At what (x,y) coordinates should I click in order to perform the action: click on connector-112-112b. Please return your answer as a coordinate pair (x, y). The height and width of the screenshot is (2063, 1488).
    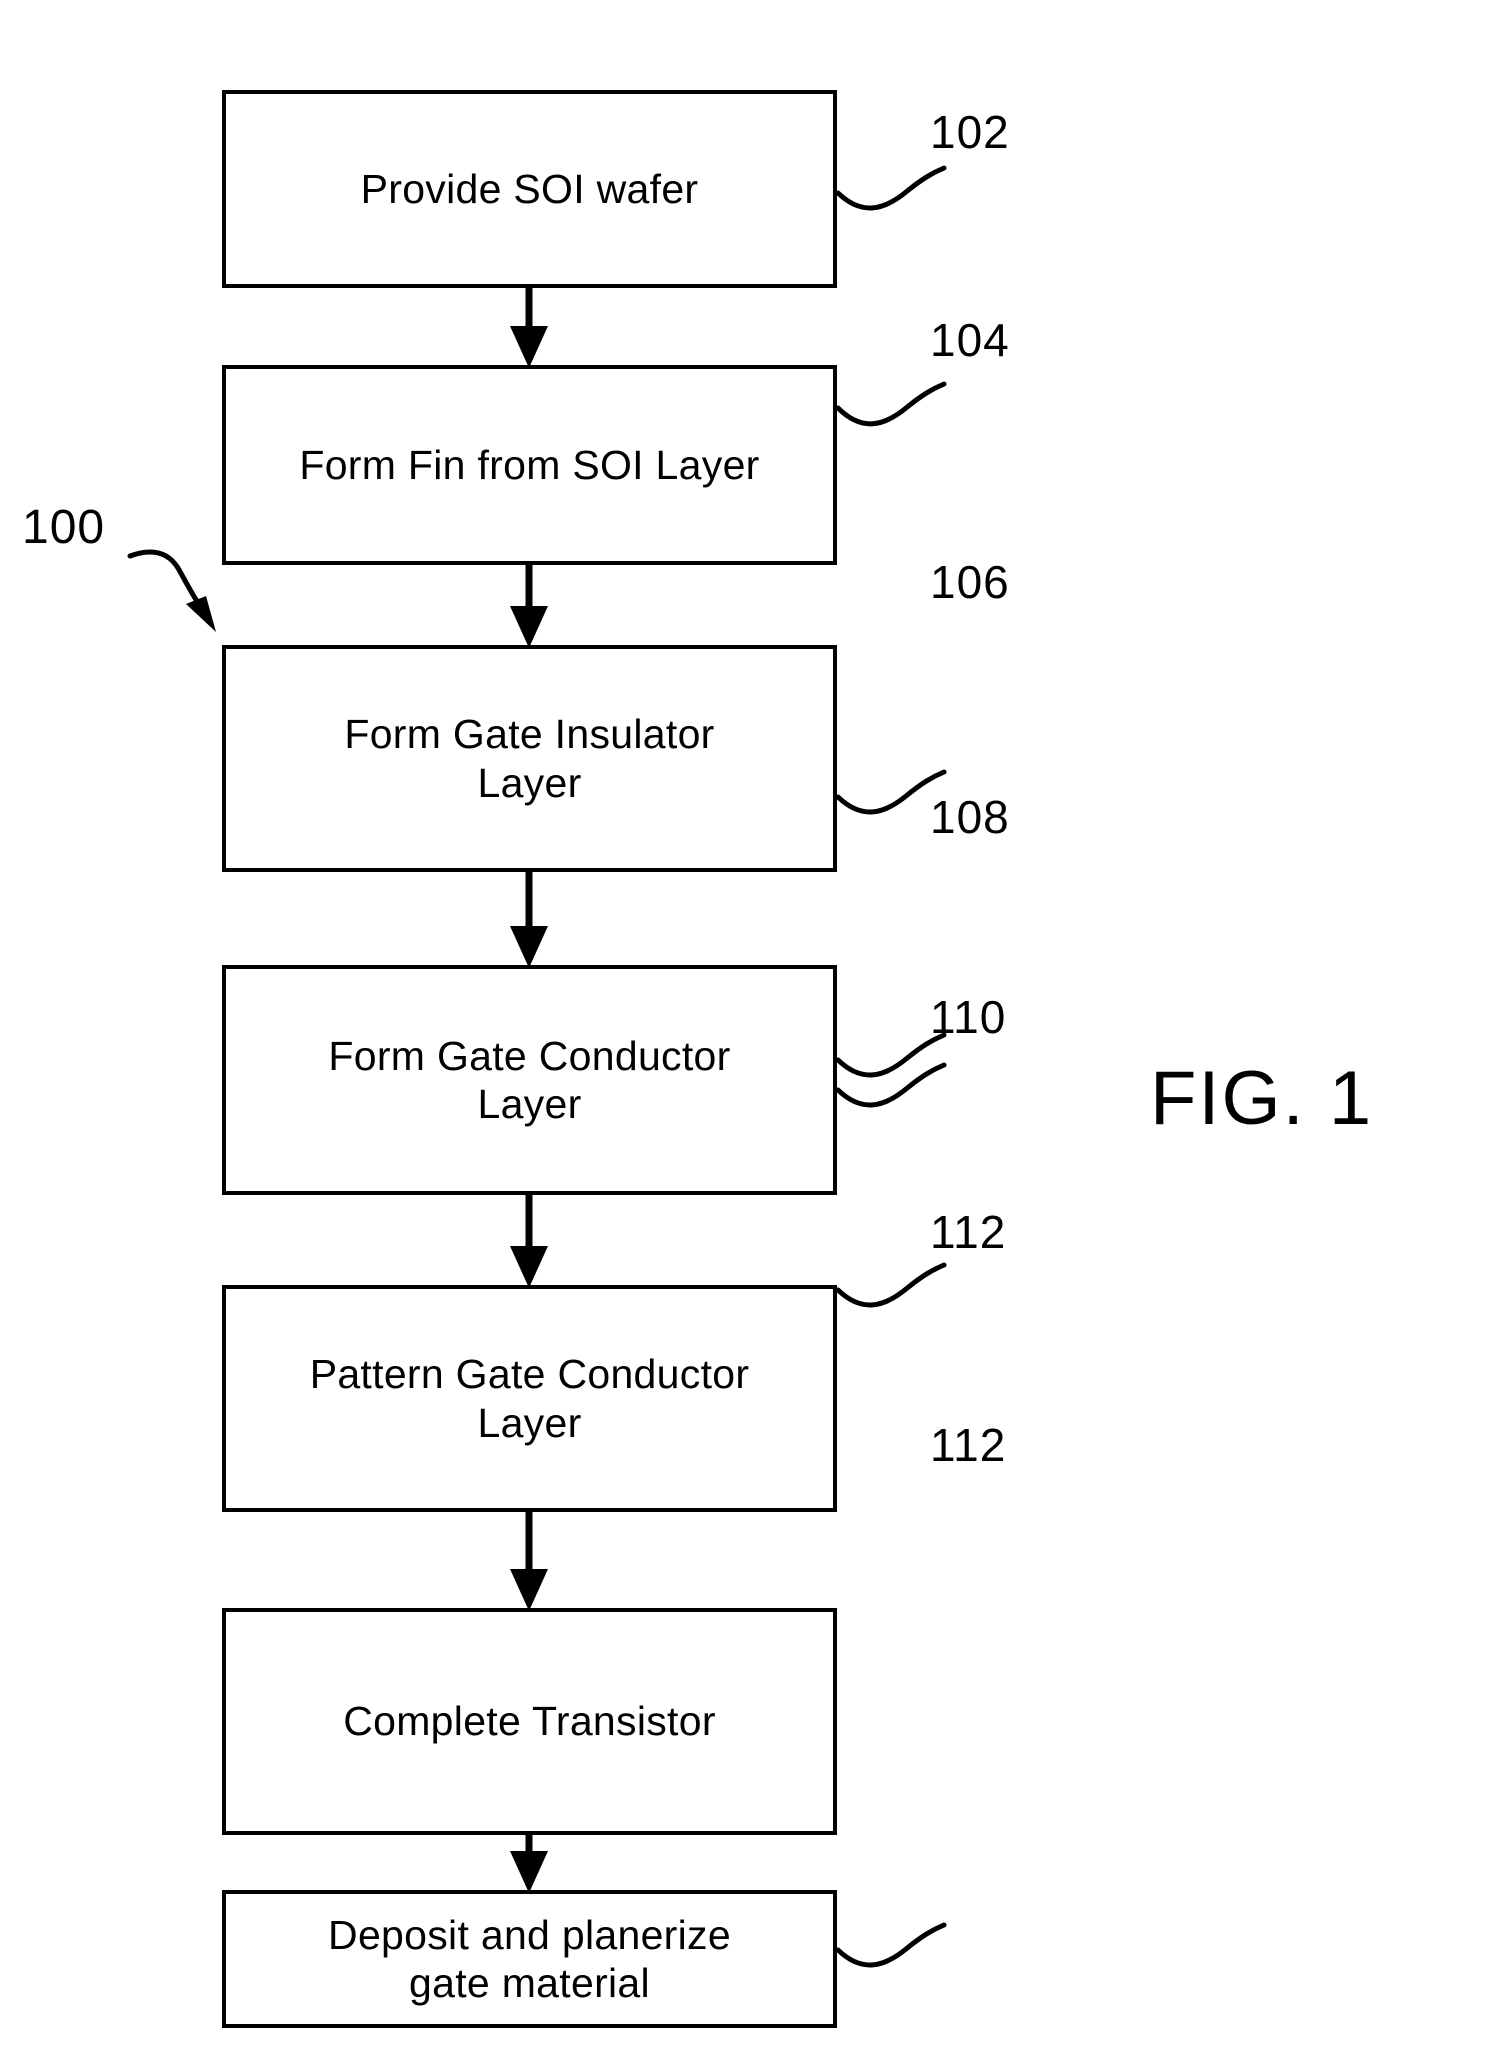
    Looking at the image, I should click on (529, 1864).